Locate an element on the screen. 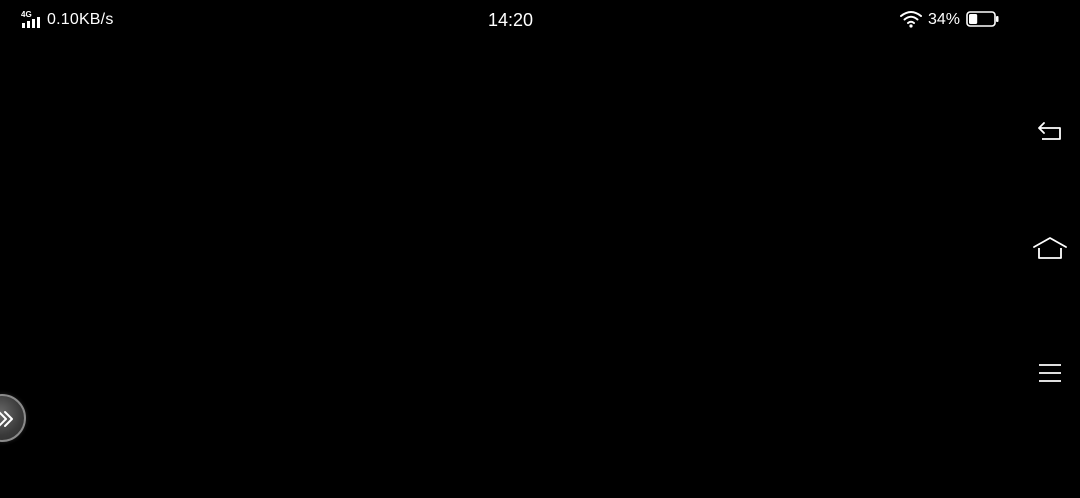 The image size is (1080, 498). wifi-icon is located at coordinates (911, 19).